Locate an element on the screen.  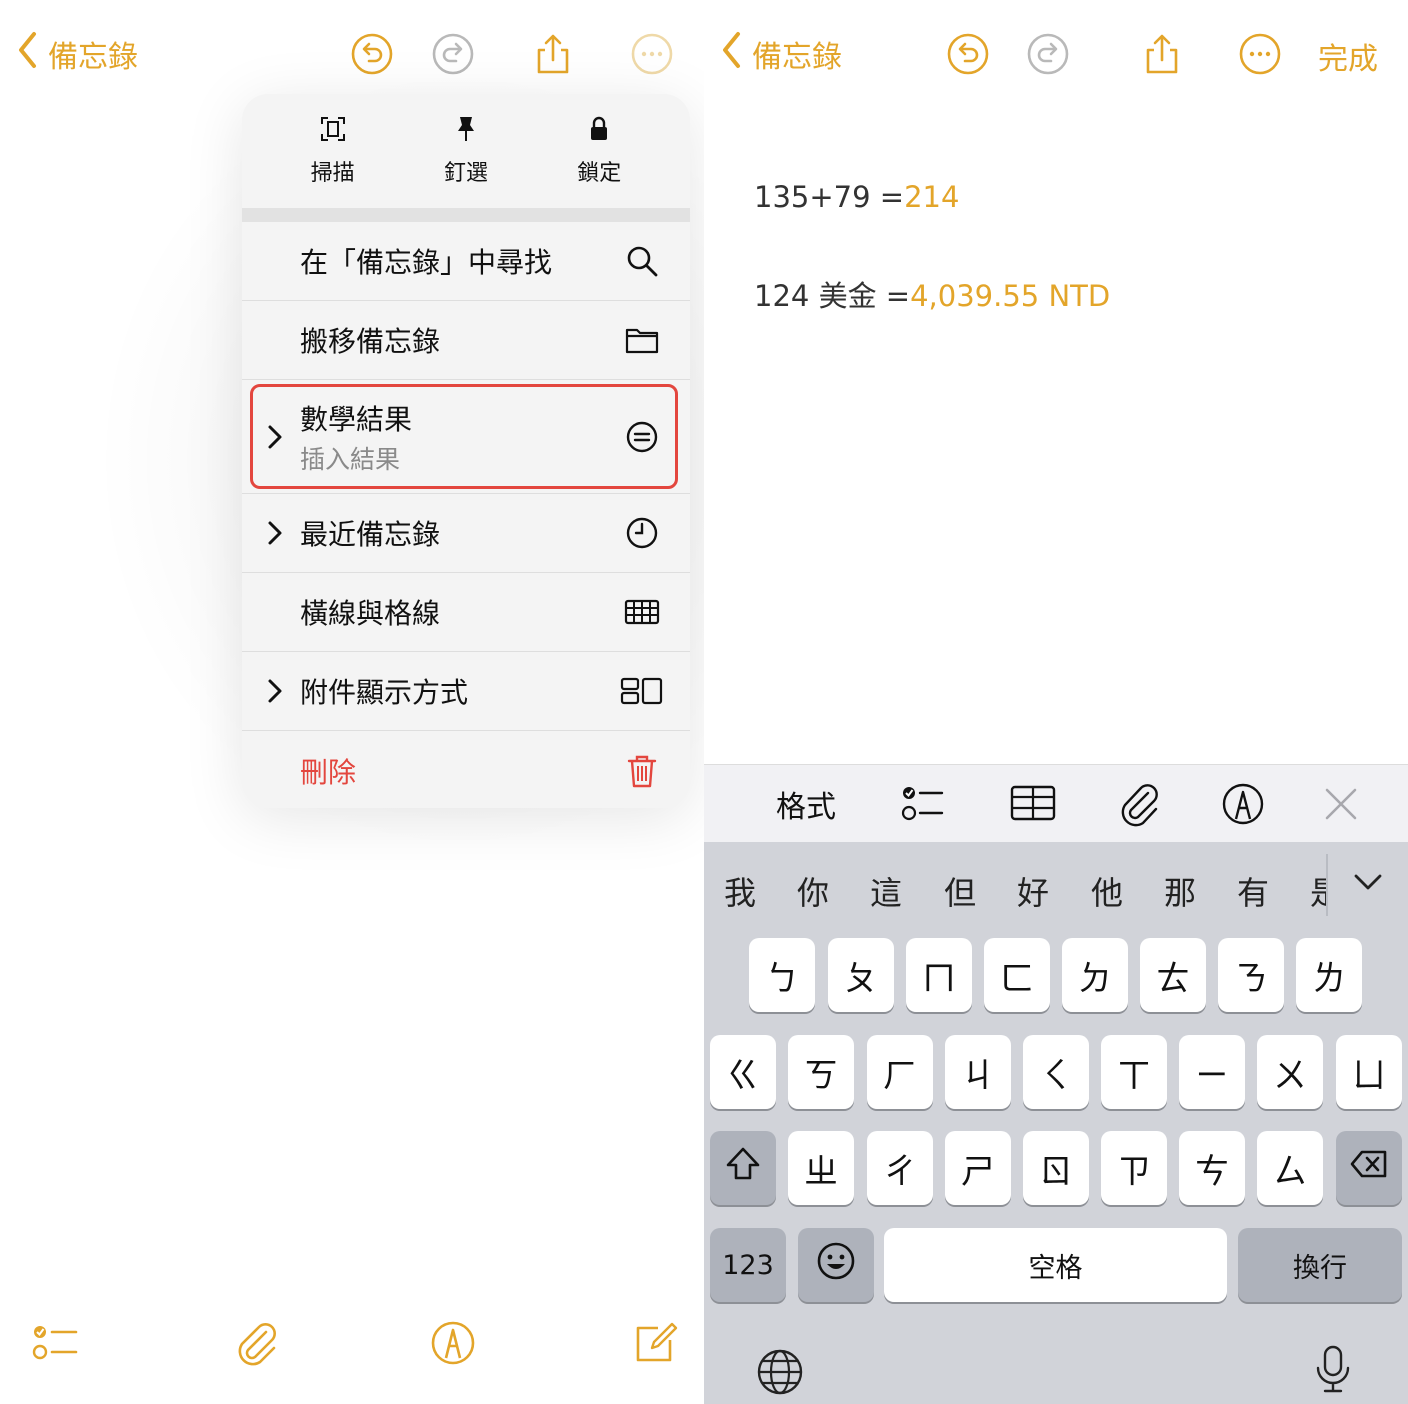
smiley-icon is located at coordinates (836, 1265).